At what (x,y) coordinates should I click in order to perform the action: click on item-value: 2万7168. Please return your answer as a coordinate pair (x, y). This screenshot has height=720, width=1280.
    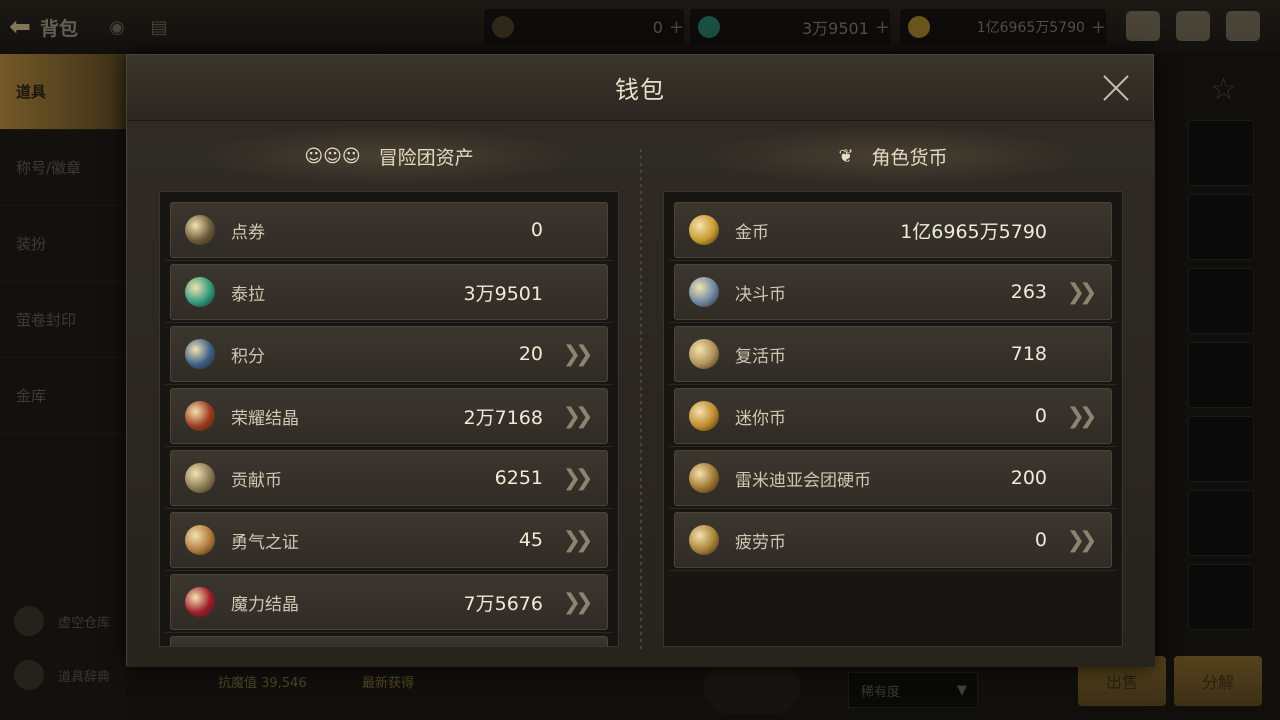
    Looking at the image, I should click on (503, 417).